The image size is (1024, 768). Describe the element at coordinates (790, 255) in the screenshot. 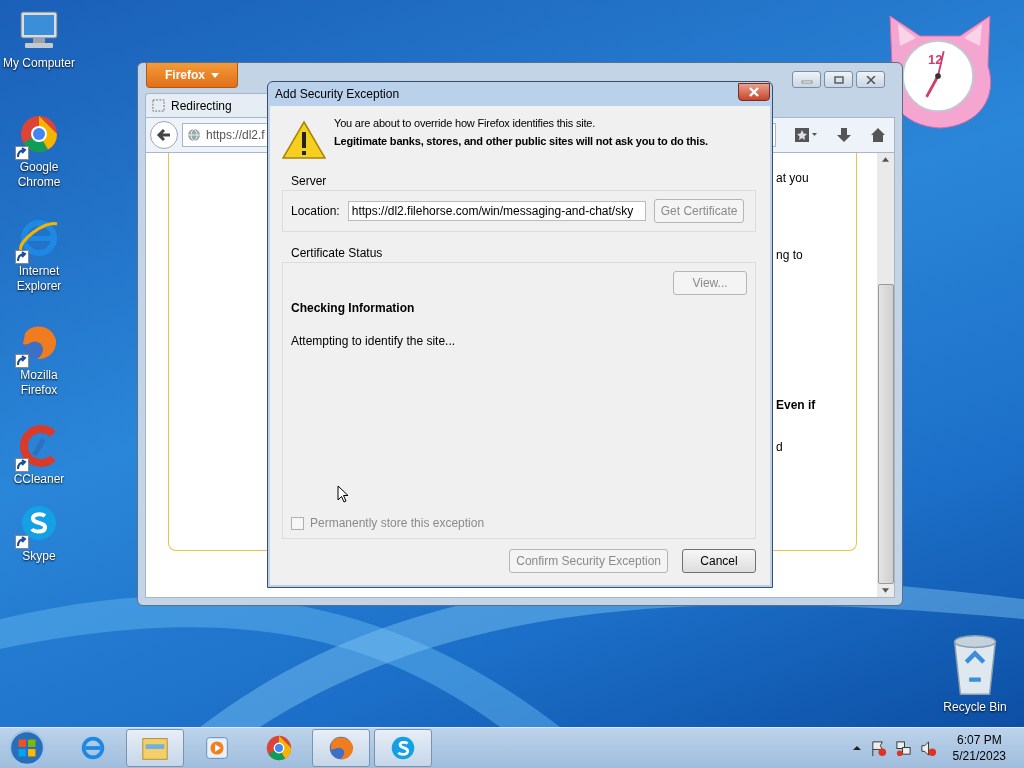

I see `page-text: ng to` at that location.